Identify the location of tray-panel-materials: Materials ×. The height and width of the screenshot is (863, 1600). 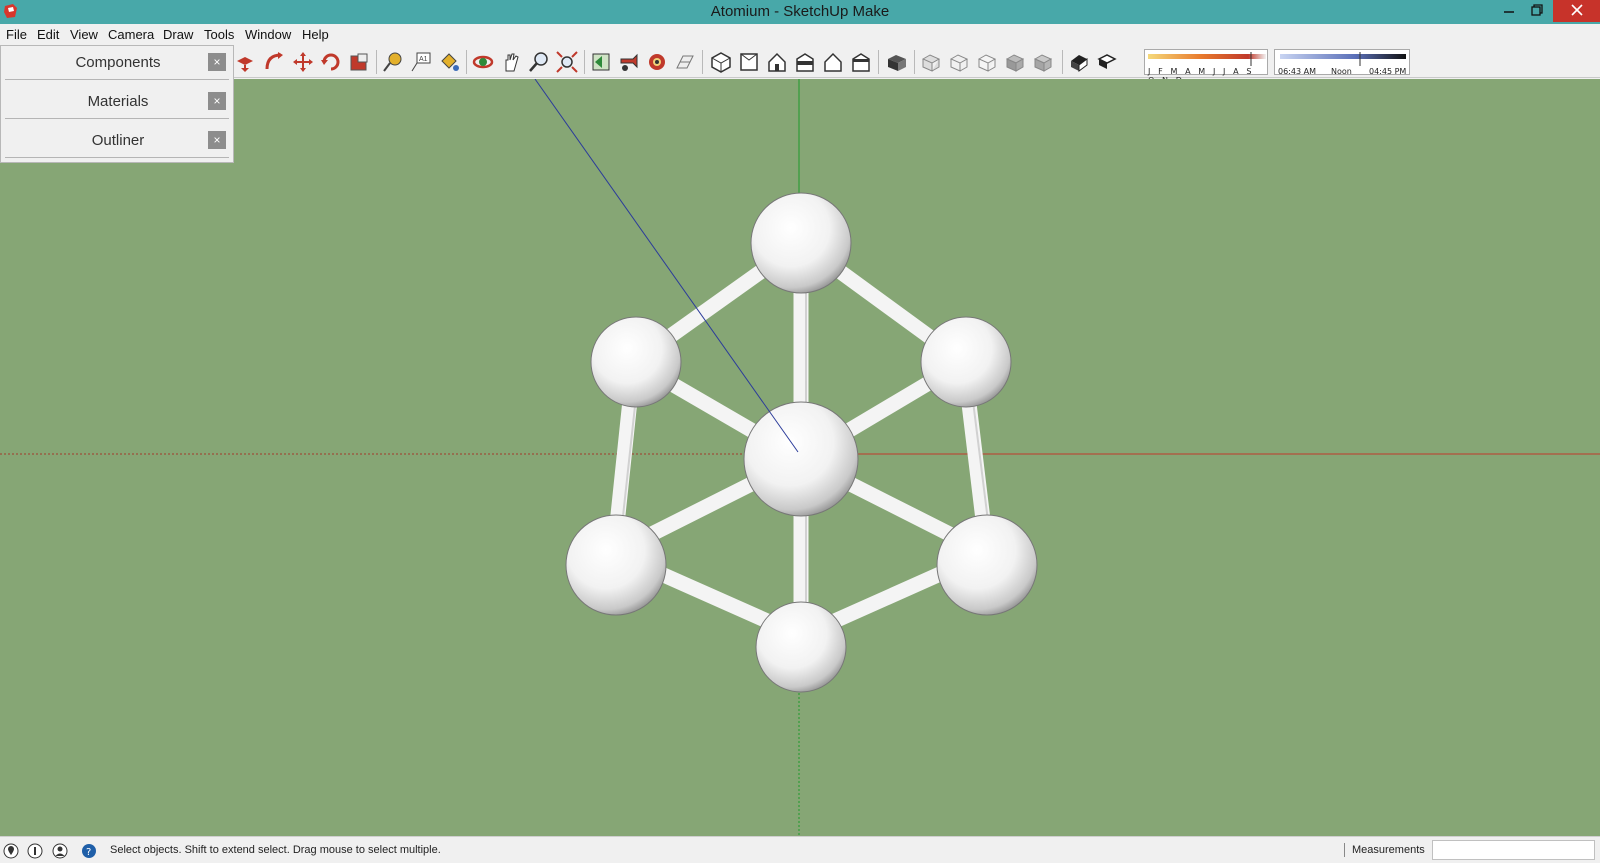
(117, 102).